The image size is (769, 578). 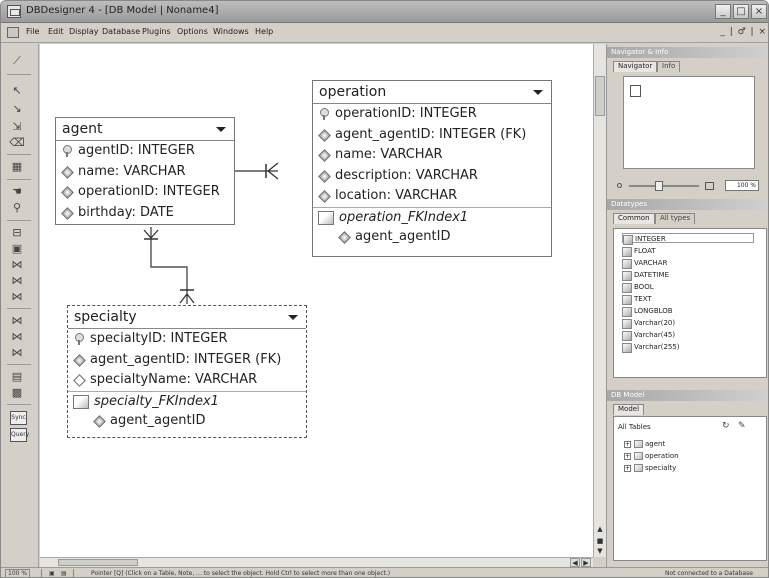 What do you see at coordinates (17, 109) in the screenshot?
I see `move-icon: ↘` at bounding box center [17, 109].